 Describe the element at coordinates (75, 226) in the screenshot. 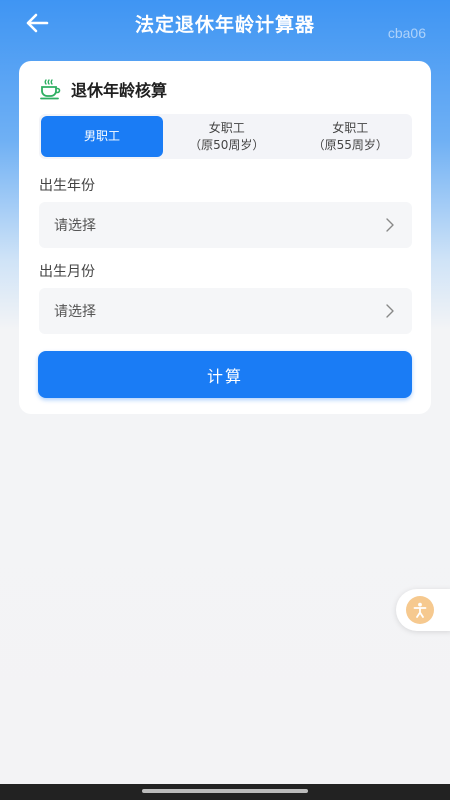

I see `birth-year-placeholder: 请选择` at that location.